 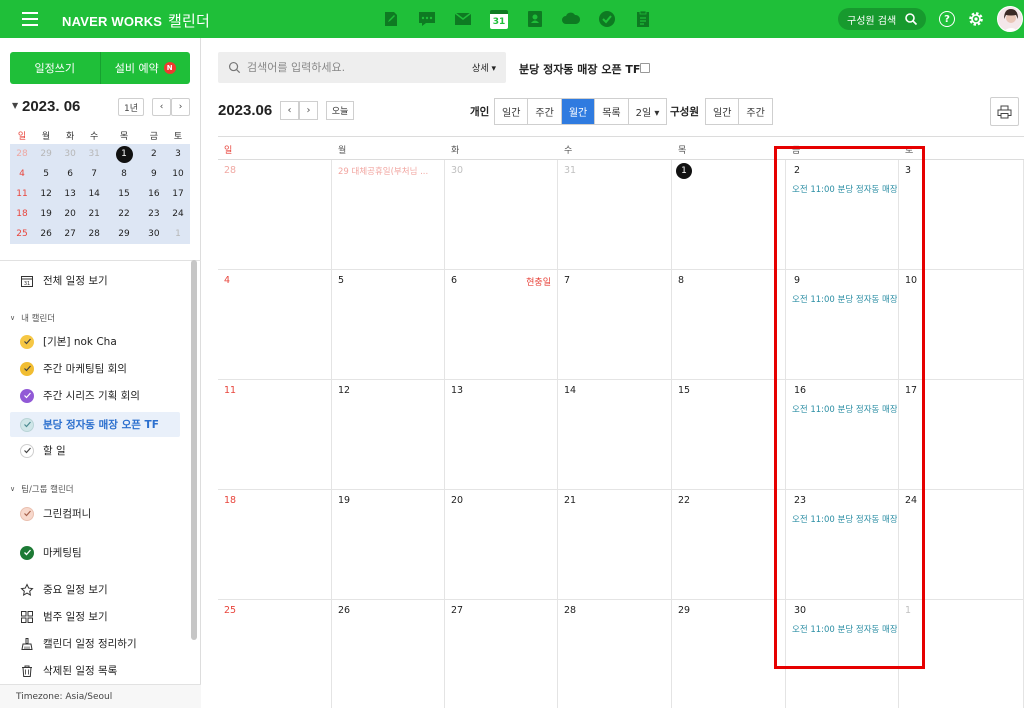 I want to click on day-cell: 3, so click(x=961, y=215).